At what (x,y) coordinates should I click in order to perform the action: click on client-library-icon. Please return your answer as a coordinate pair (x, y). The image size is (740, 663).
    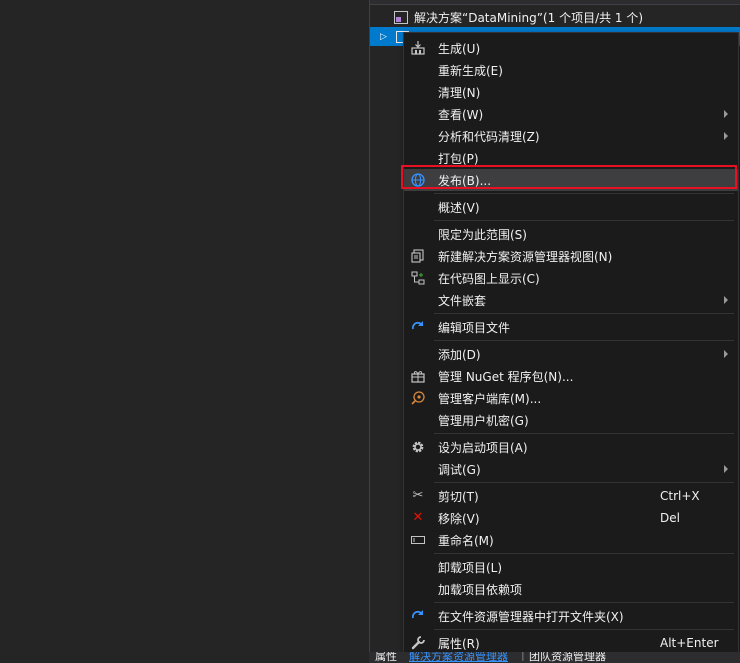
    Looking at the image, I should click on (418, 398).